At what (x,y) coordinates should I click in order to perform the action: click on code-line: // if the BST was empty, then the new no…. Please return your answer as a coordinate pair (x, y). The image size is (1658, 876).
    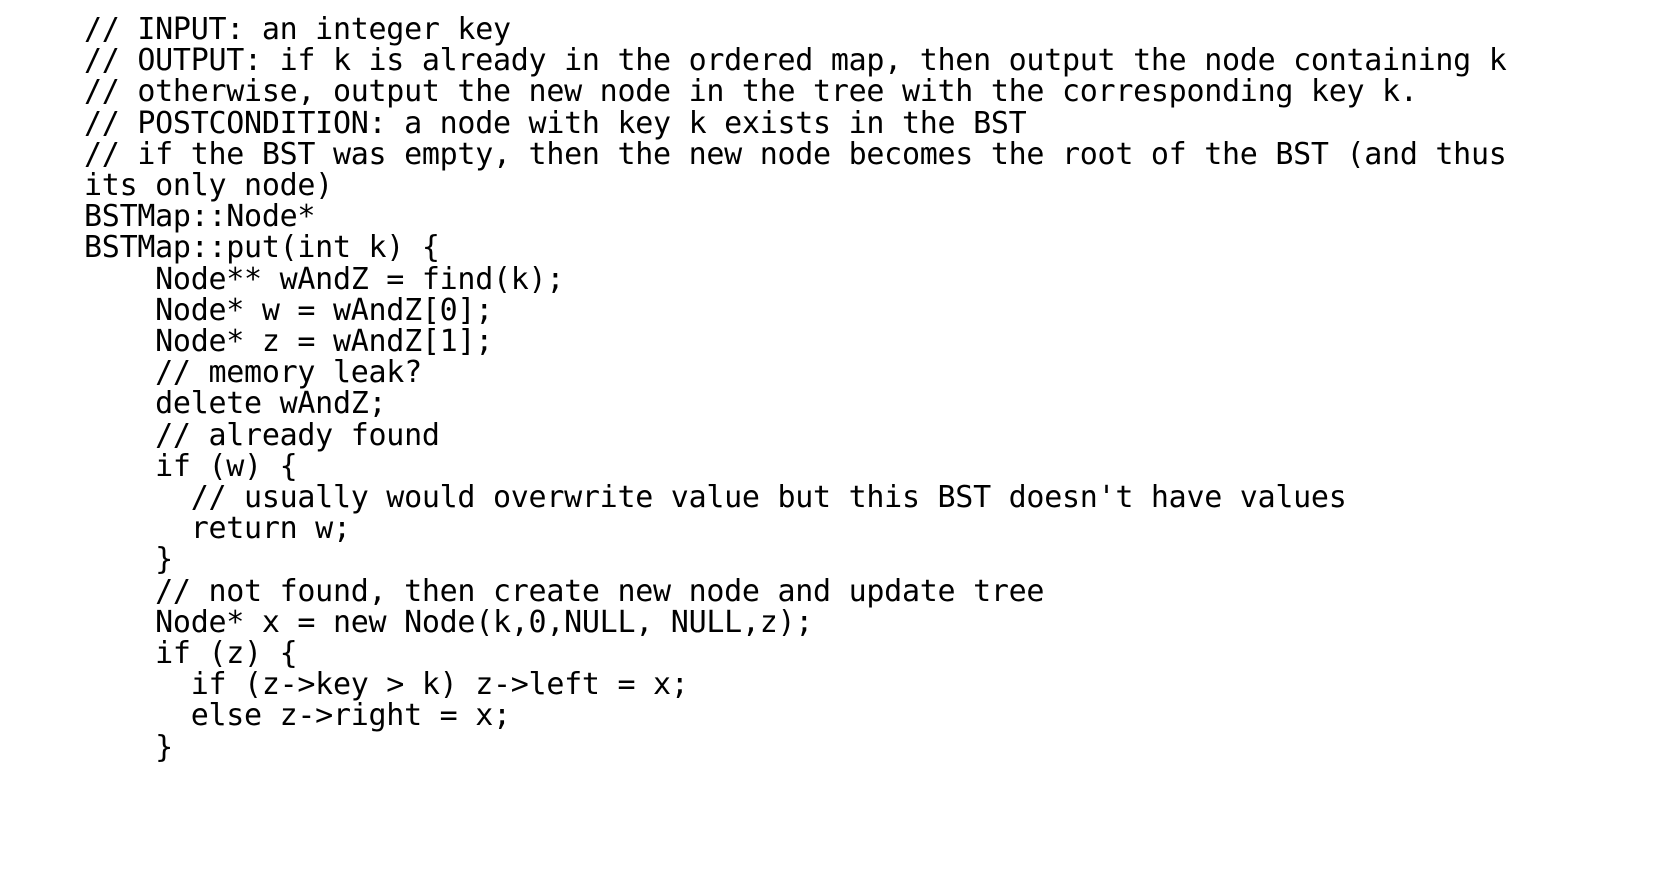
    Looking at the image, I should click on (795, 154).